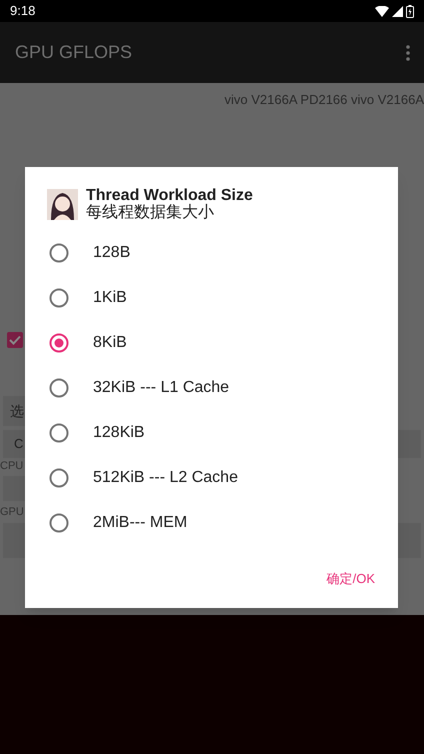 The image size is (424, 754). Describe the element at coordinates (169, 195) in the screenshot. I see `dialog-title: Thread Workload Size` at that location.